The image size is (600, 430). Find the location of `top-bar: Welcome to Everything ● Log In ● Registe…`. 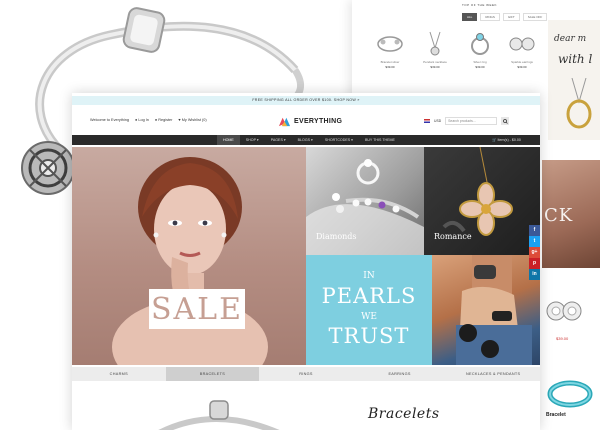

top-bar: Welcome to Everything ● Log In ● Registe… is located at coordinates (306, 122).